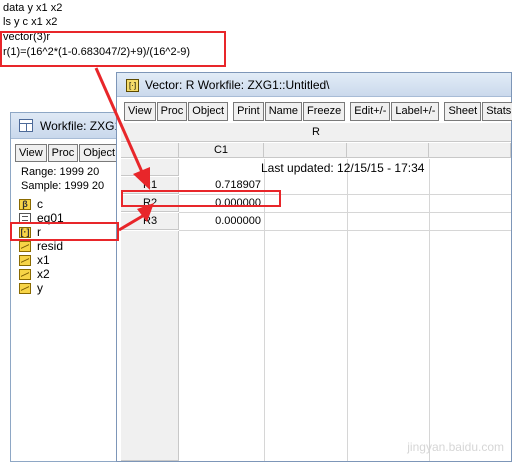 This screenshot has height=462, width=512. Describe the element at coordinates (132, 222) in the screenshot. I see `arrow-object-to-cell` at that location.